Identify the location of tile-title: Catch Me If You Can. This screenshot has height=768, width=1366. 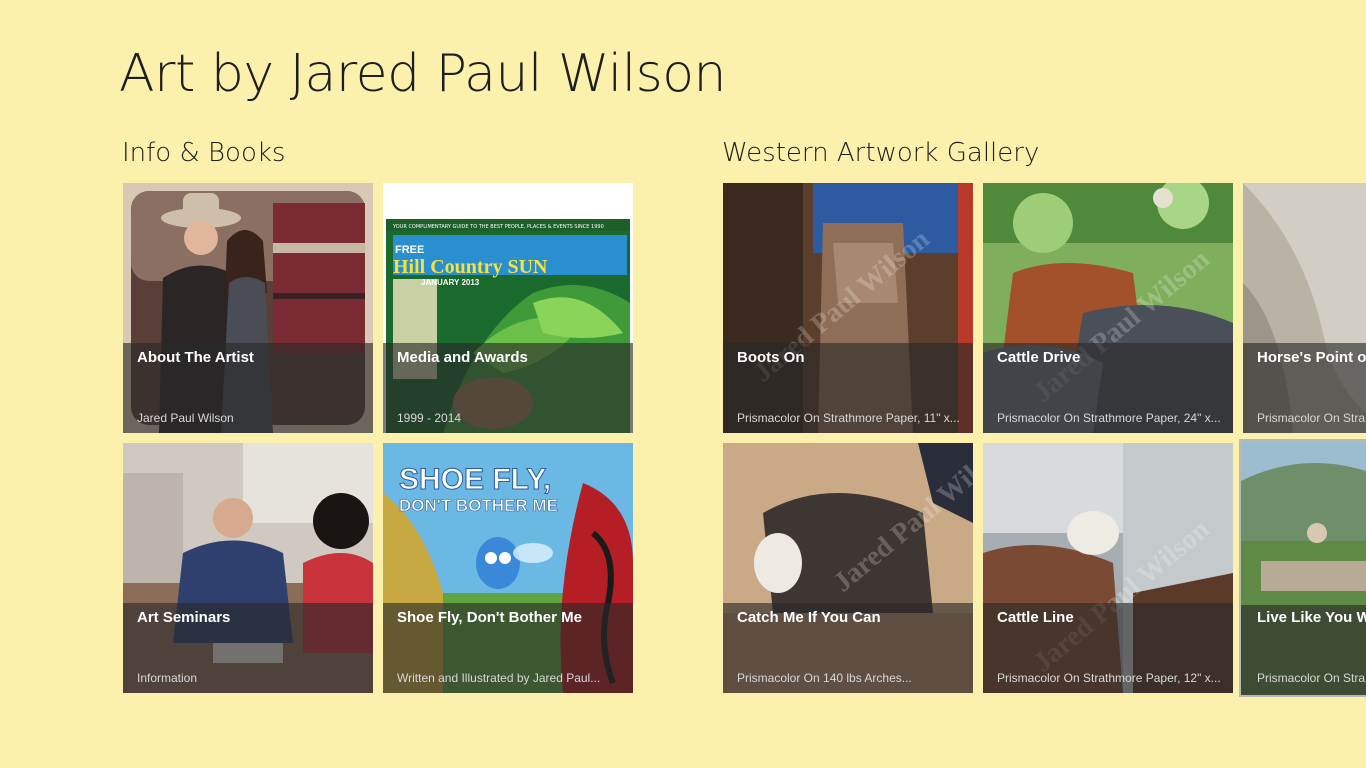
(809, 617).